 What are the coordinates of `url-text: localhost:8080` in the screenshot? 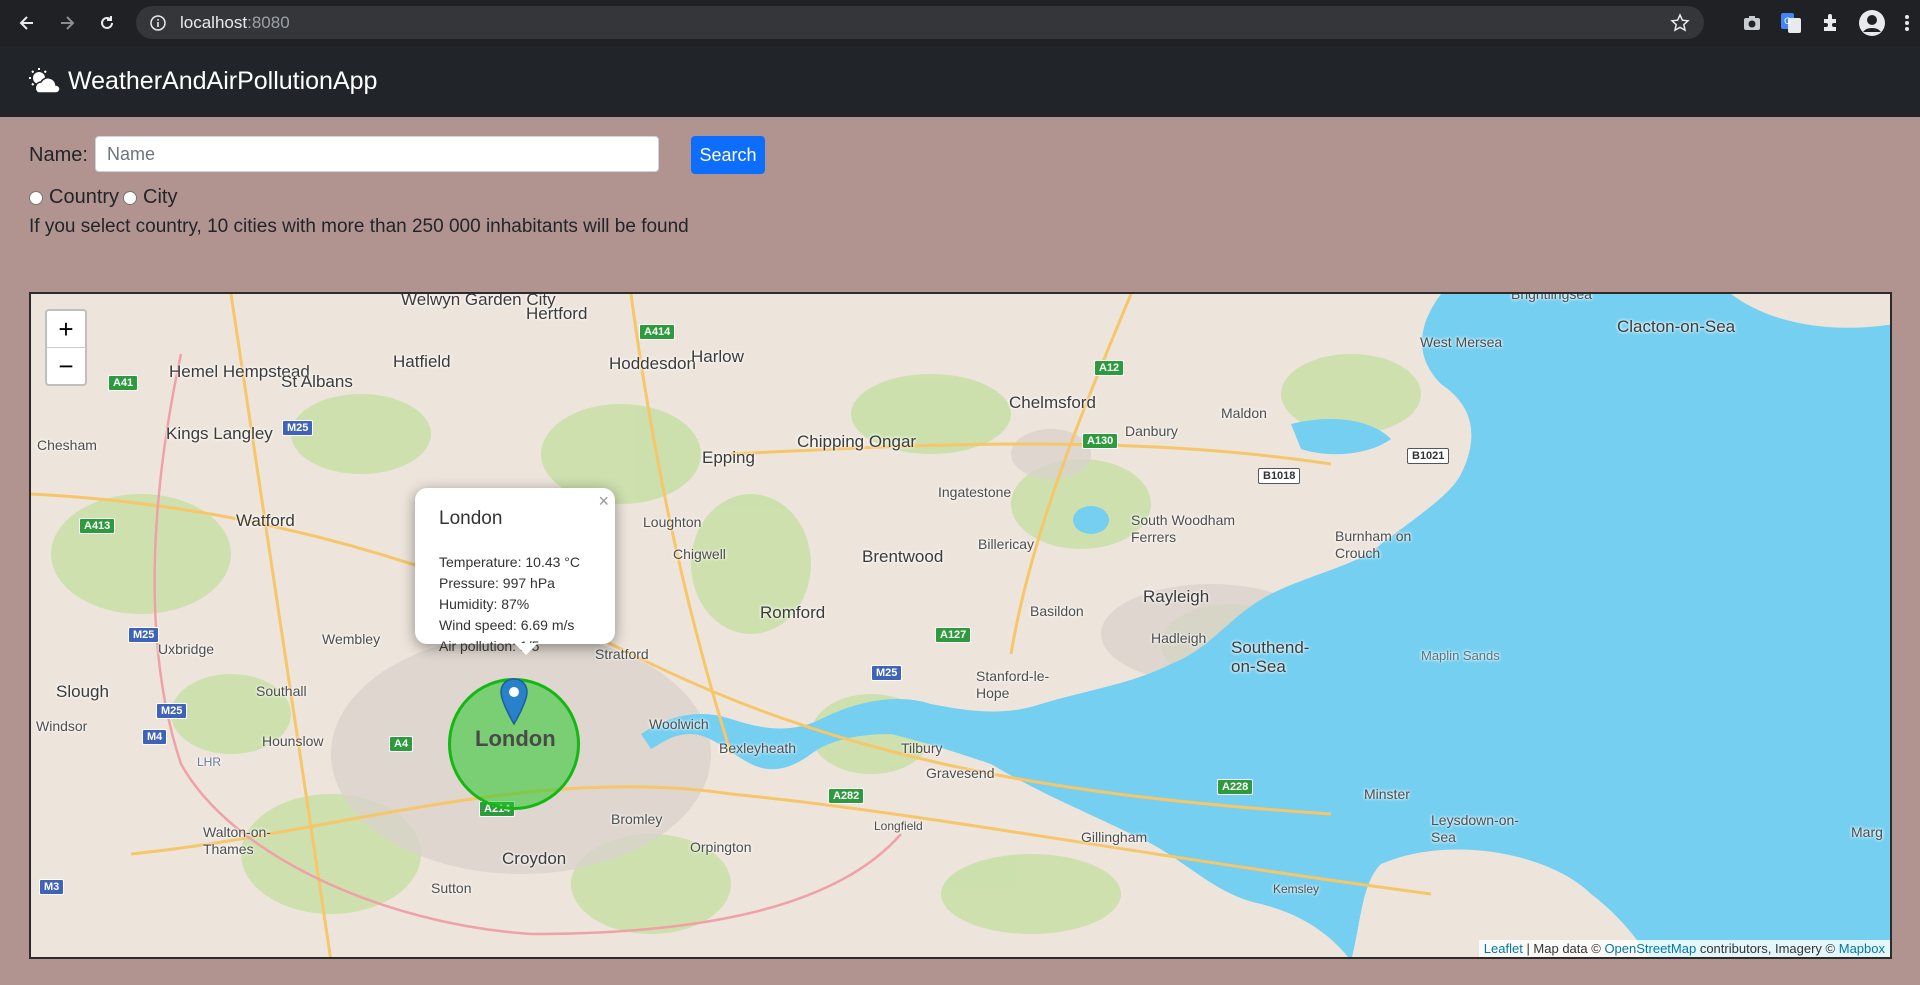 It's located at (235, 23).